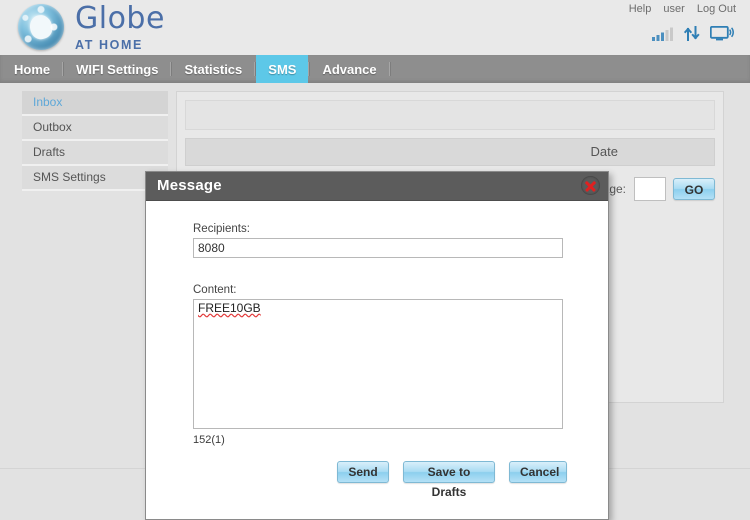 The height and width of the screenshot is (520, 750). Describe the element at coordinates (209, 440) in the screenshot. I see `character-counter: 152(1)` at that location.